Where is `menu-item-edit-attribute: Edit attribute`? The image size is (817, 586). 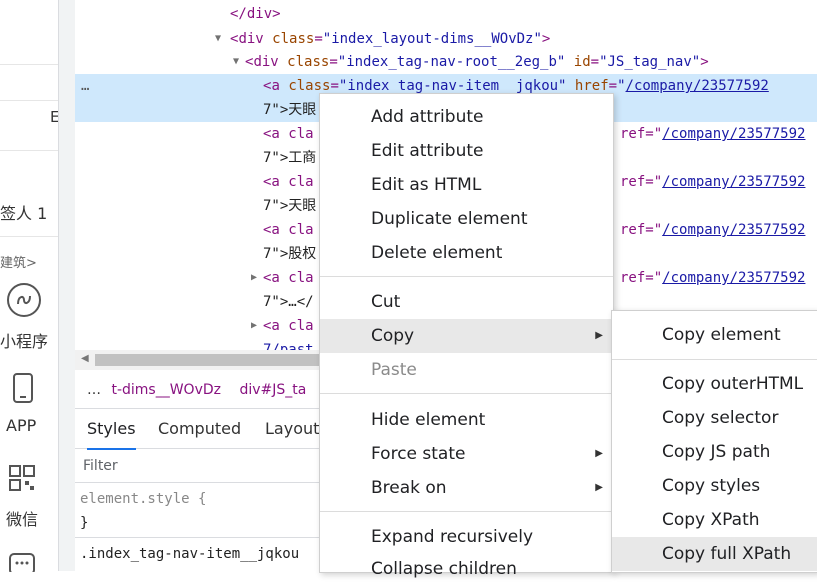 menu-item-edit-attribute: Edit attribute is located at coordinates (466, 151).